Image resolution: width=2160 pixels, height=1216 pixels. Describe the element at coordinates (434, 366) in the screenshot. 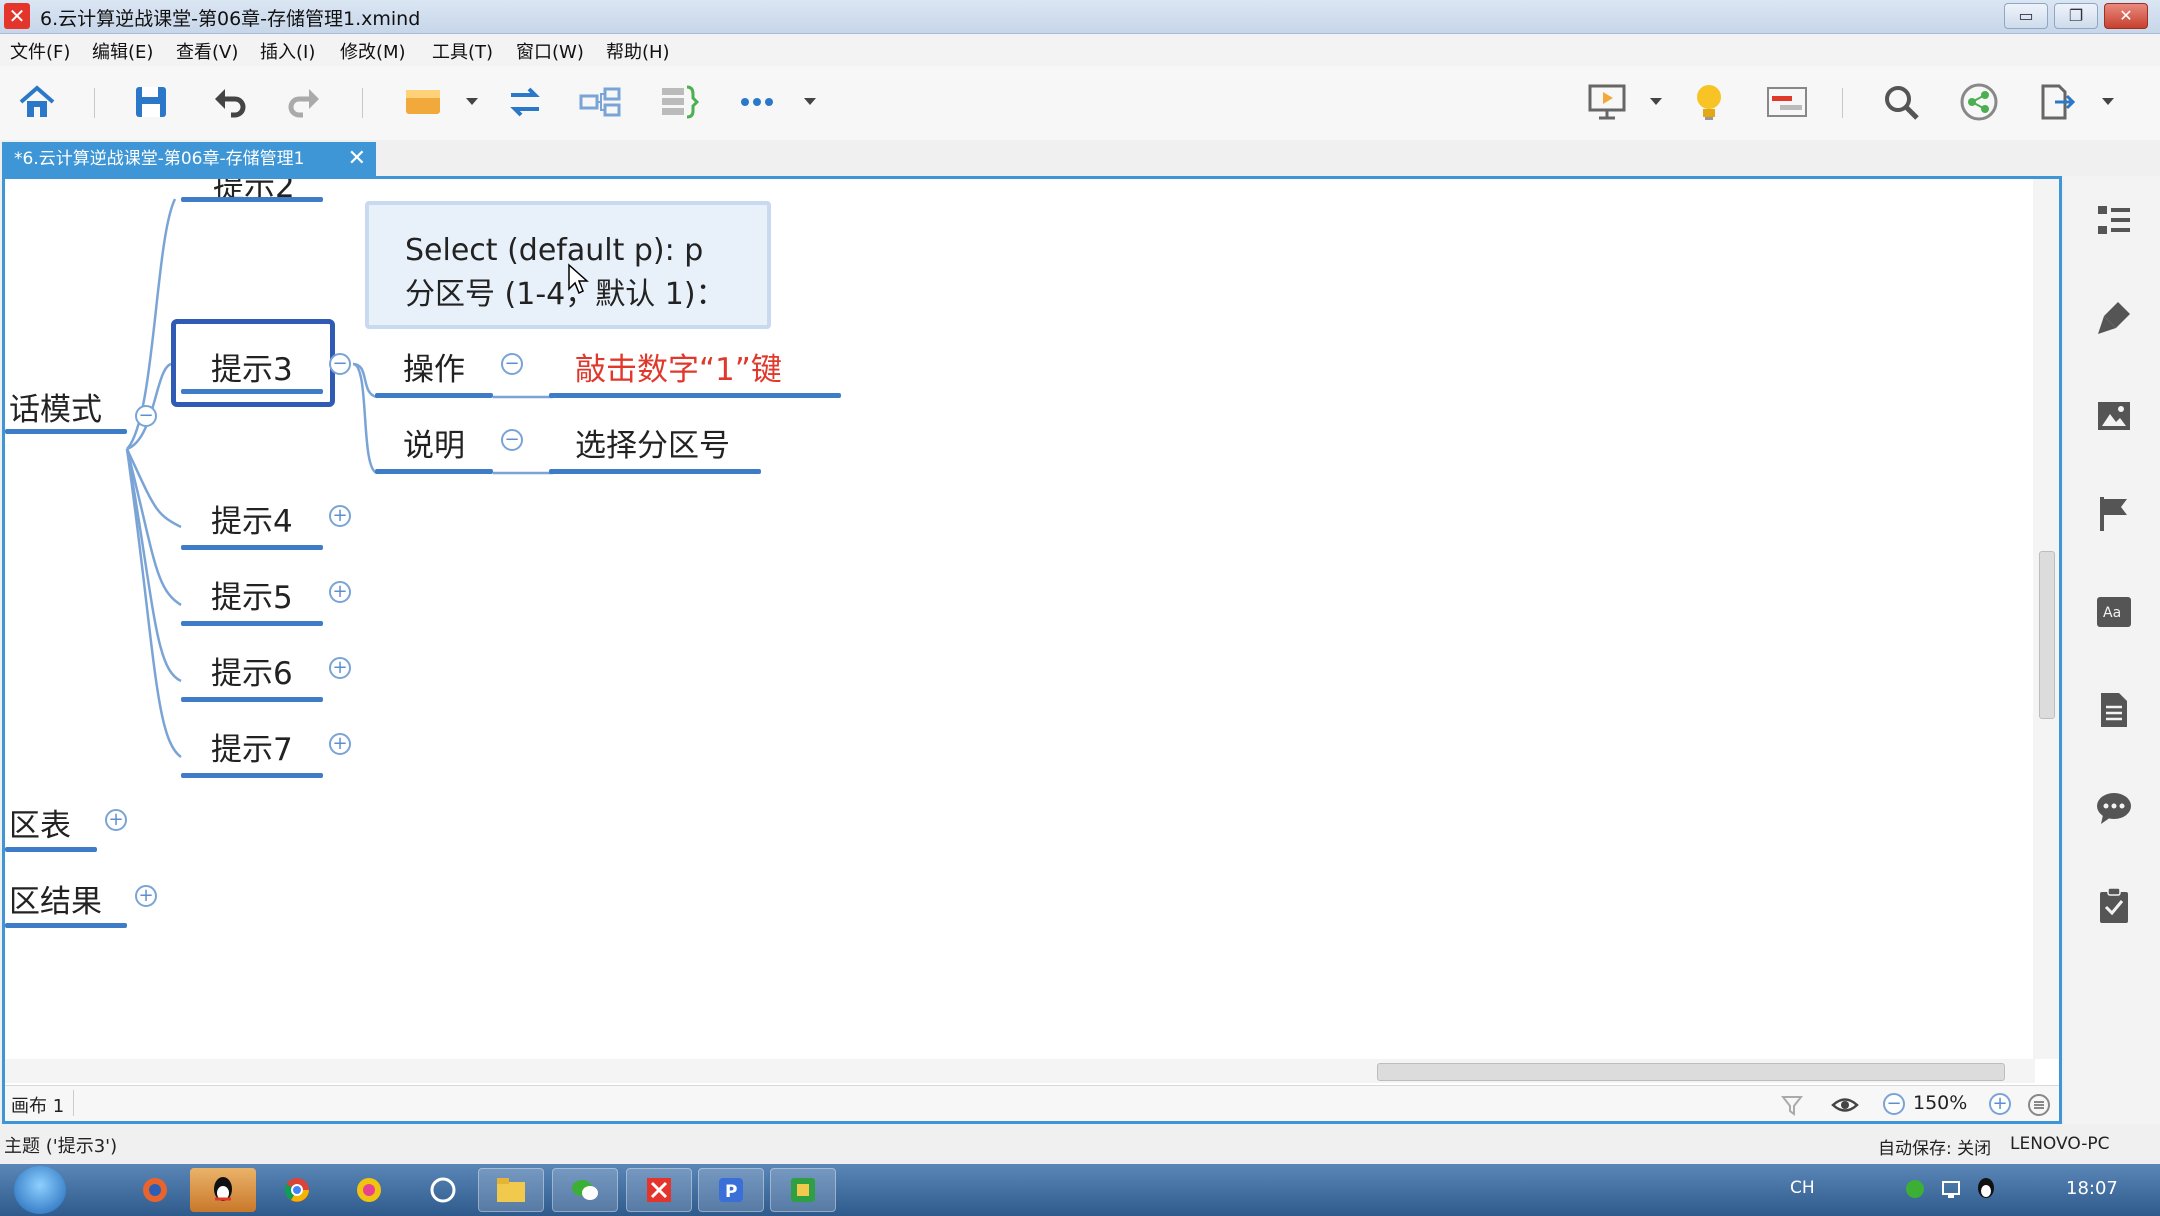

I see `operation-label-node: 操作` at that location.